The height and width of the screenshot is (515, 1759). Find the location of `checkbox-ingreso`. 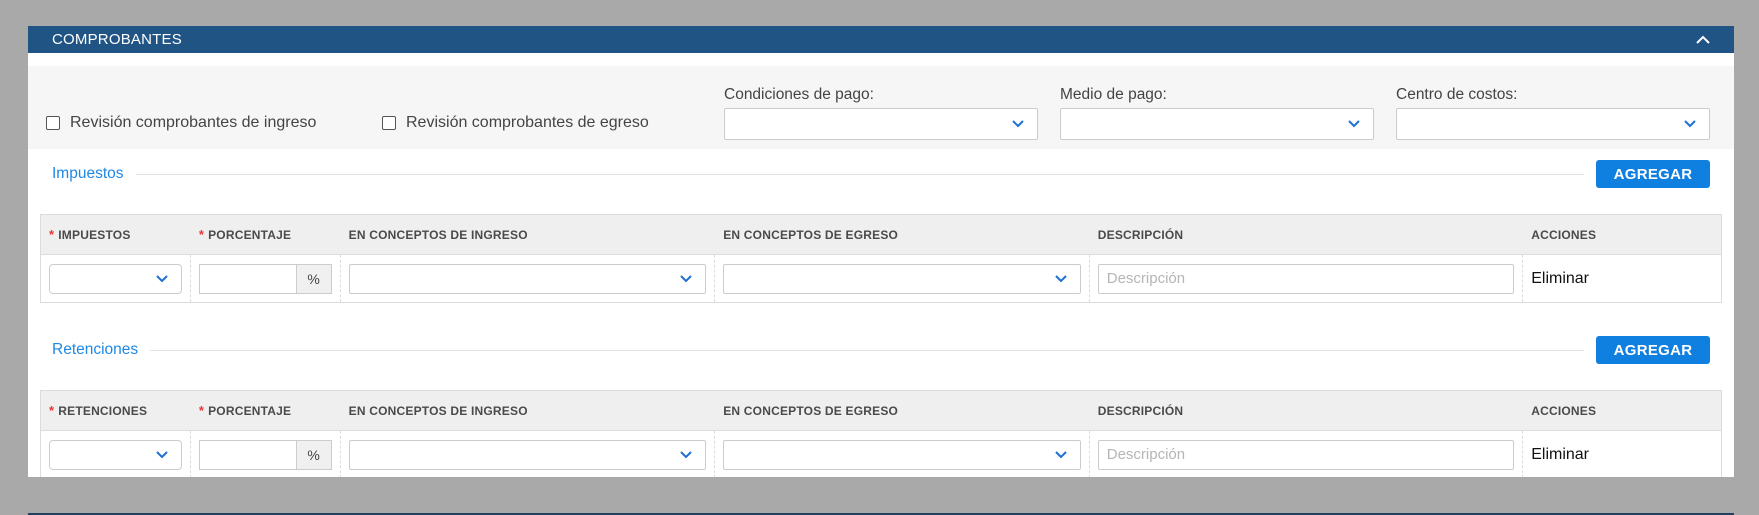

checkbox-ingreso is located at coordinates (53, 123).